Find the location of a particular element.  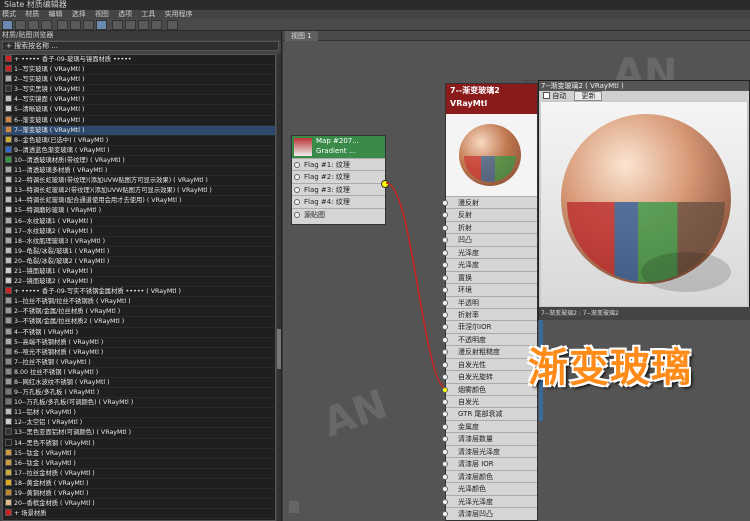

vraymtl-slot: 置换 is located at coordinates (489, 276).